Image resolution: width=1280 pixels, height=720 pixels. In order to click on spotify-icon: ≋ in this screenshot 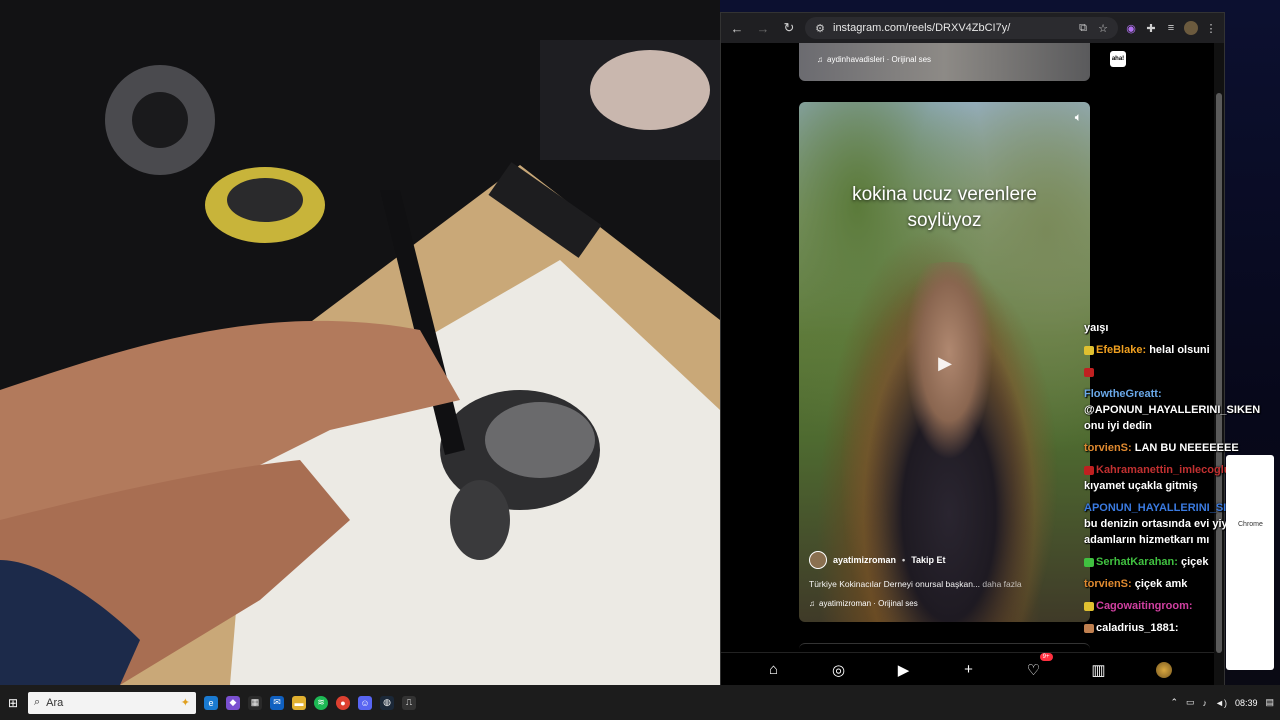, I will do `click(321, 702)`.